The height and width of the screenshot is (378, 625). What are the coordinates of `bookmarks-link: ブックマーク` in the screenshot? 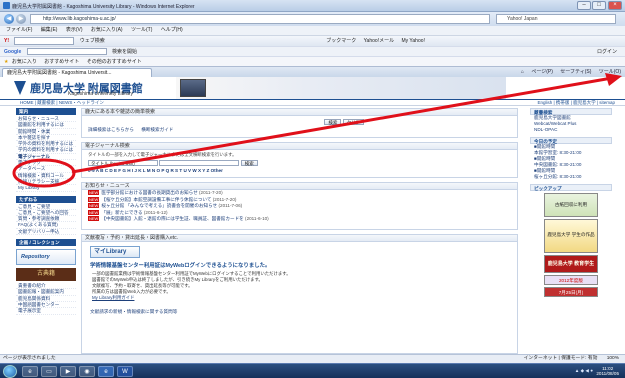 It's located at (341, 41).